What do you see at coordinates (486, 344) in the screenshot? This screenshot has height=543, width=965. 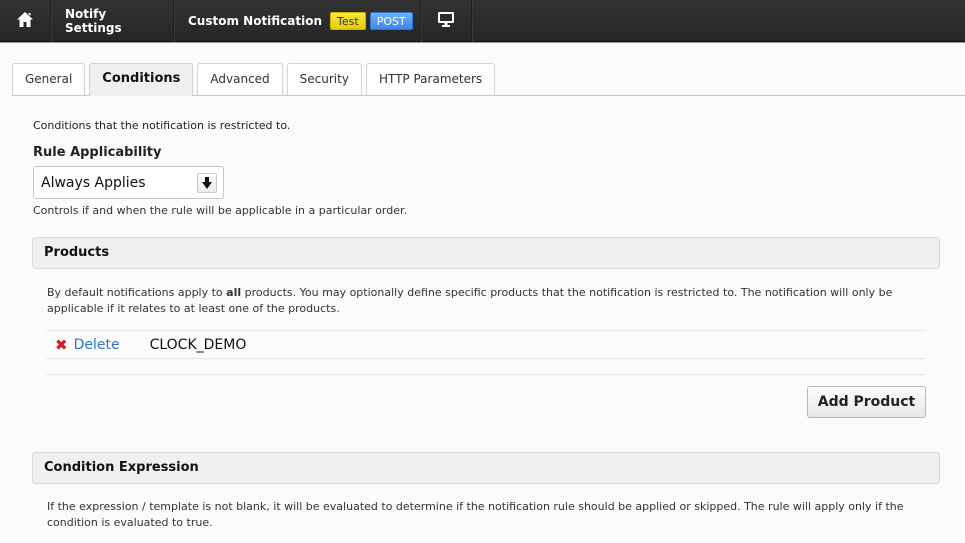 I see `product-row: ✖ Delete CLOCK_DEMO` at bounding box center [486, 344].